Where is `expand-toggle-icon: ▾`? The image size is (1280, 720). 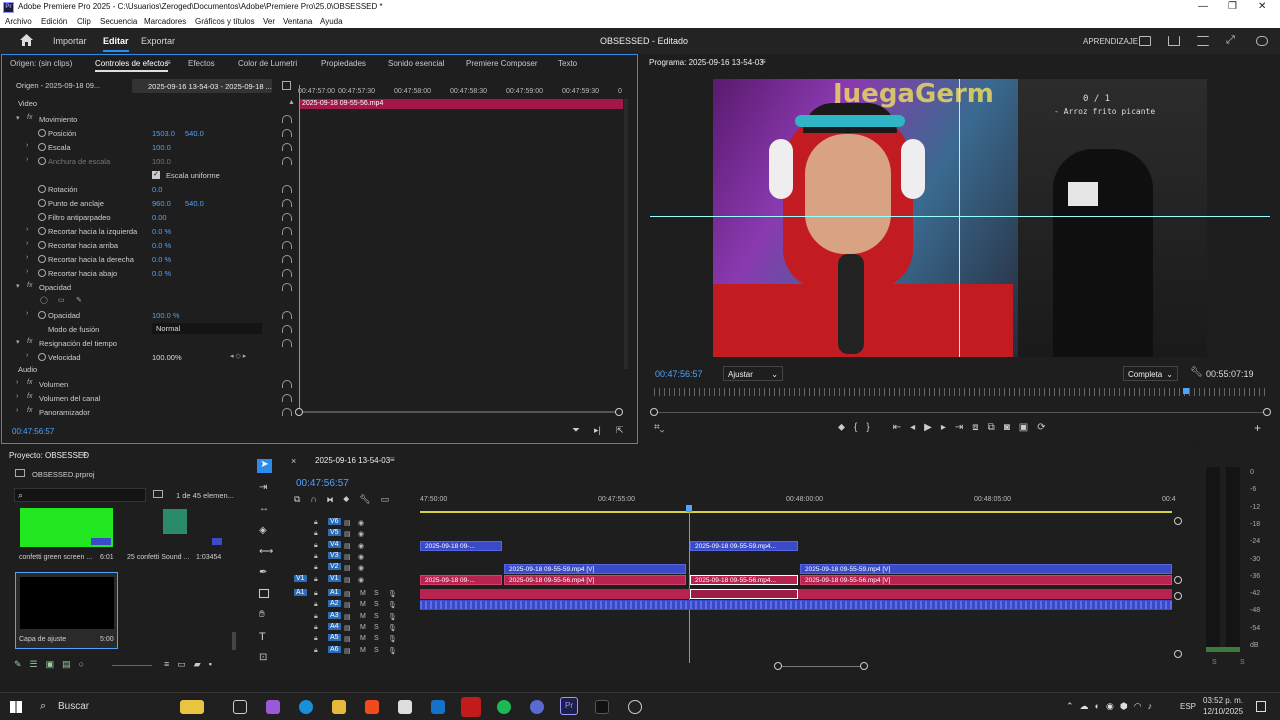
expand-toggle-icon: ▾ is located at coordinates (18, 342).